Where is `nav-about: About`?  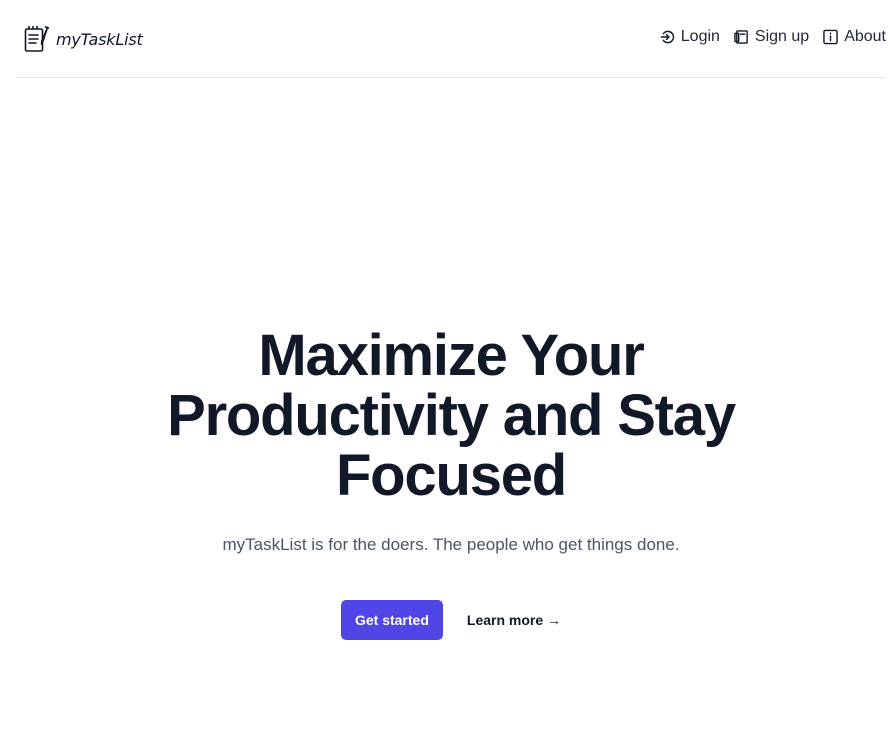
nav-about: About is located at coordinates (854, 37).